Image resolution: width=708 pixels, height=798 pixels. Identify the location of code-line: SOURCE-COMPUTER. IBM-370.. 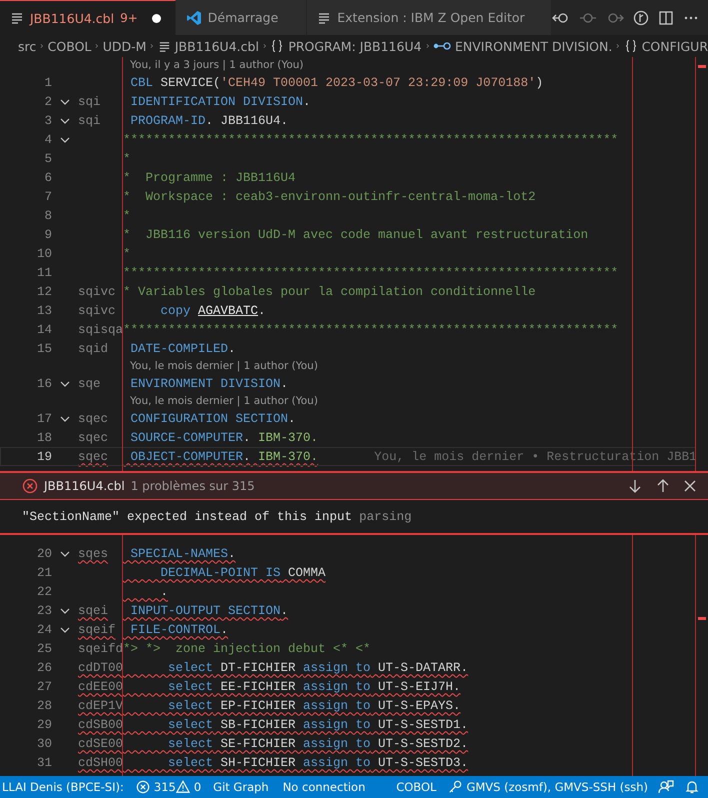
(224, 437).